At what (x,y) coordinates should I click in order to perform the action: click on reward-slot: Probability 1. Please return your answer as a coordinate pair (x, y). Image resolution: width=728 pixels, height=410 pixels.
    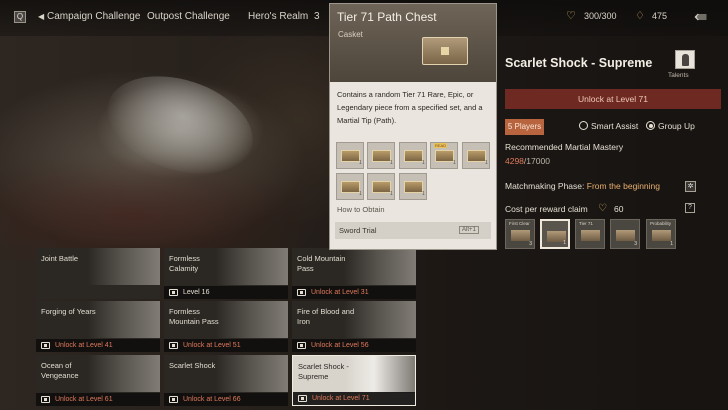
    Looking at the image, I should click on (661, 234).